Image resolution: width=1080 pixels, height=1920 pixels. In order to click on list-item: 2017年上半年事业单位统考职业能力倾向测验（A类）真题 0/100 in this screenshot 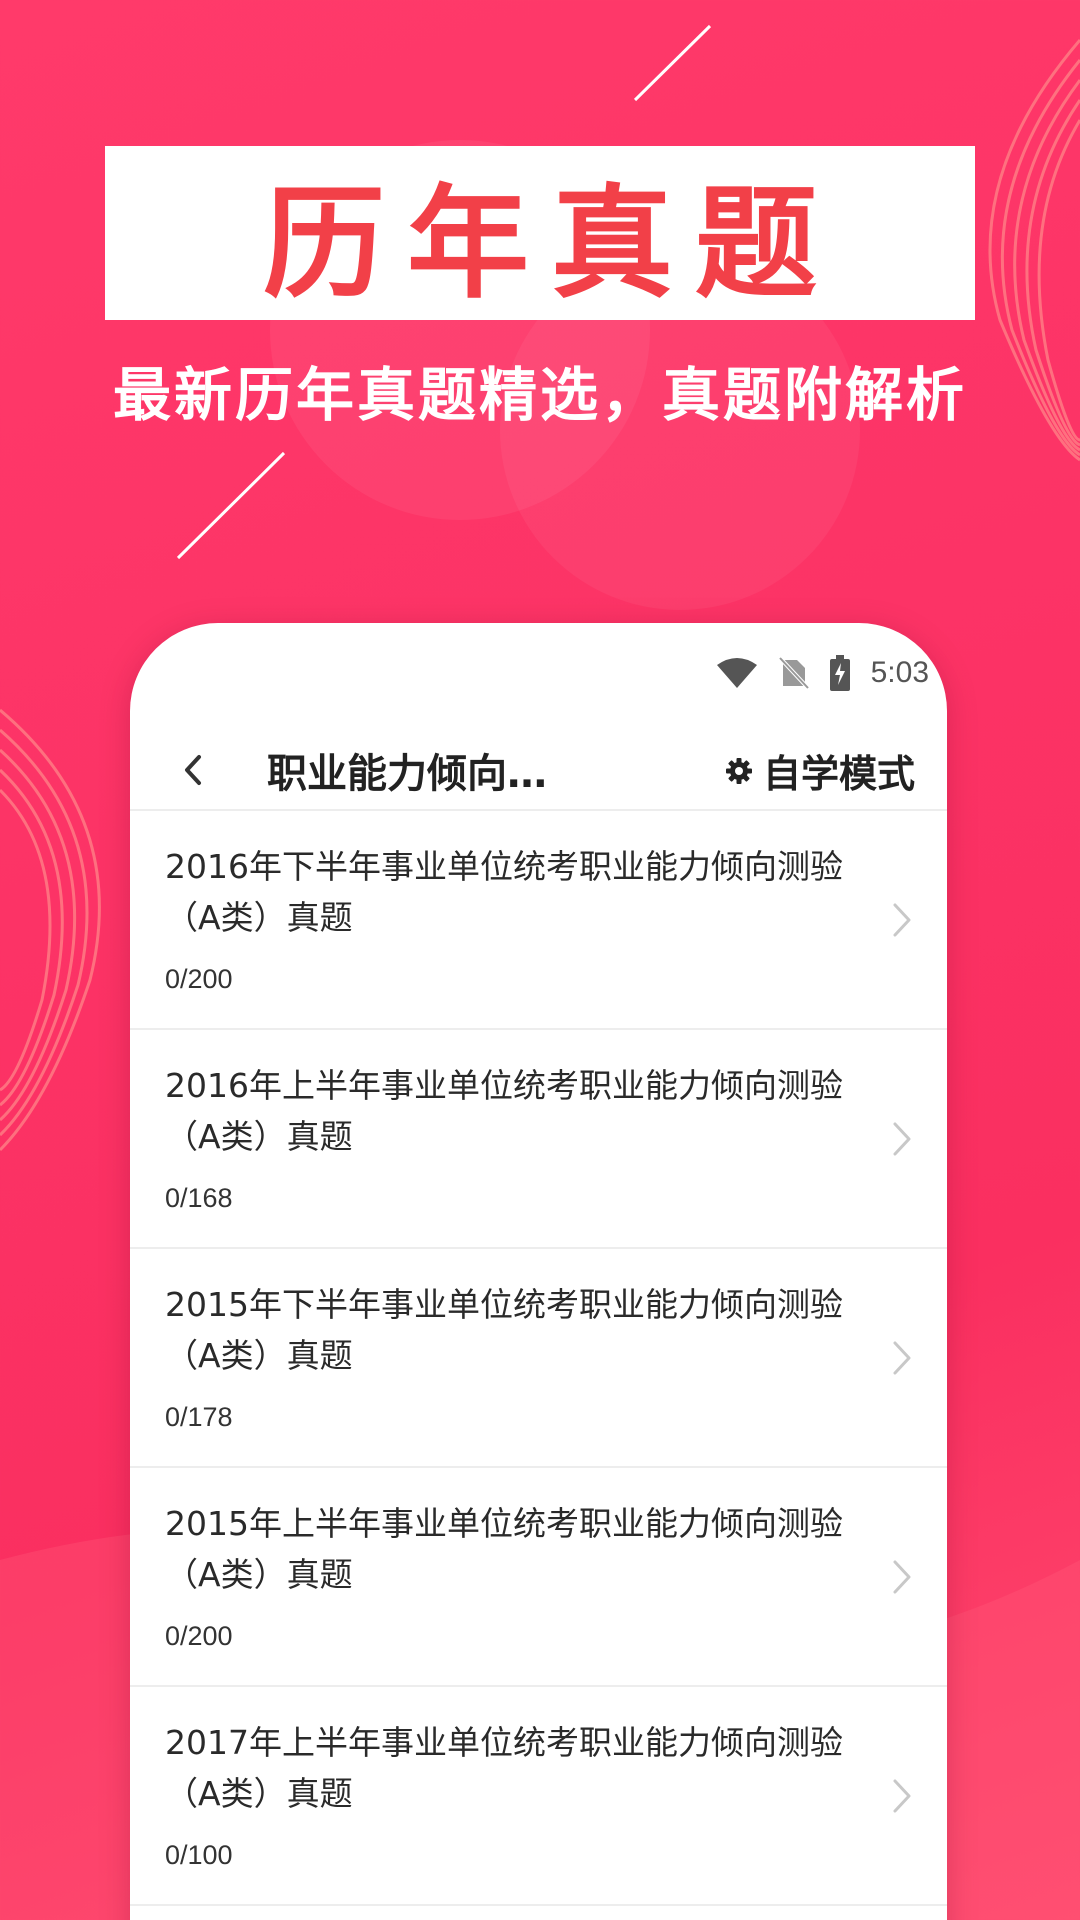, I will do `click(538, 1796)`.